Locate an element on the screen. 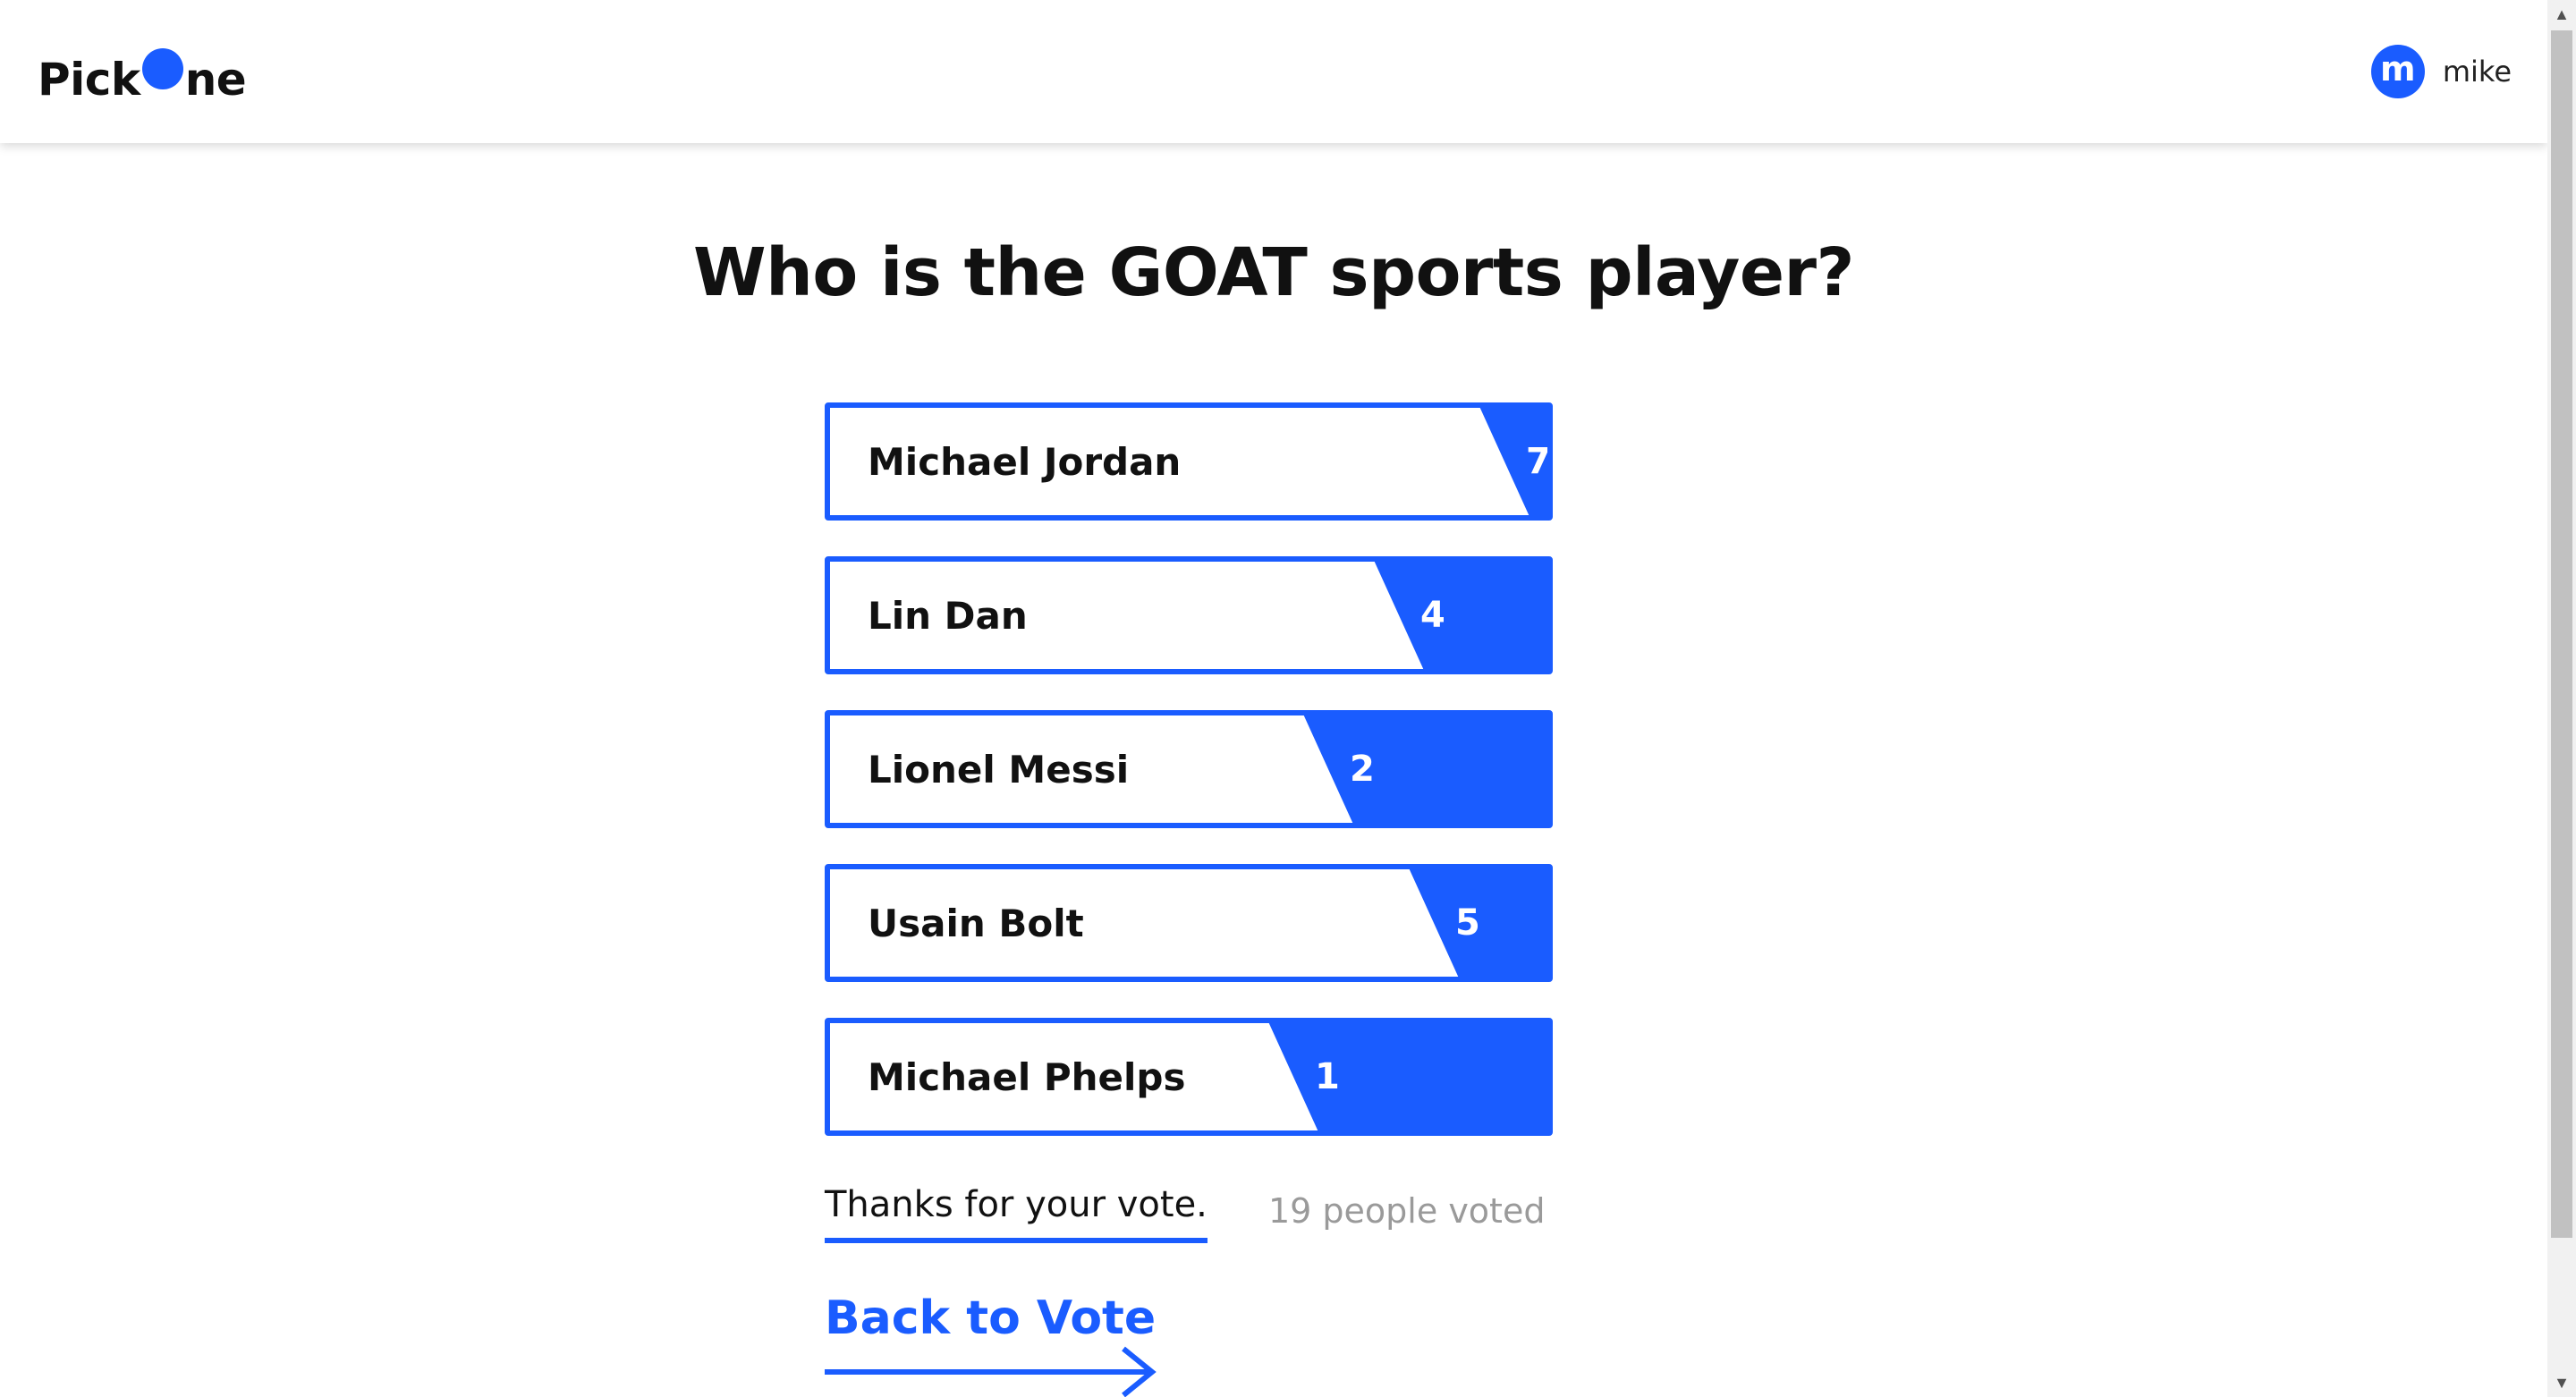 Image resolution: width=2576 pixels, height=1397 pixels. poll-option: Lionel Messi 2 is located at coordinates (1189, 769).